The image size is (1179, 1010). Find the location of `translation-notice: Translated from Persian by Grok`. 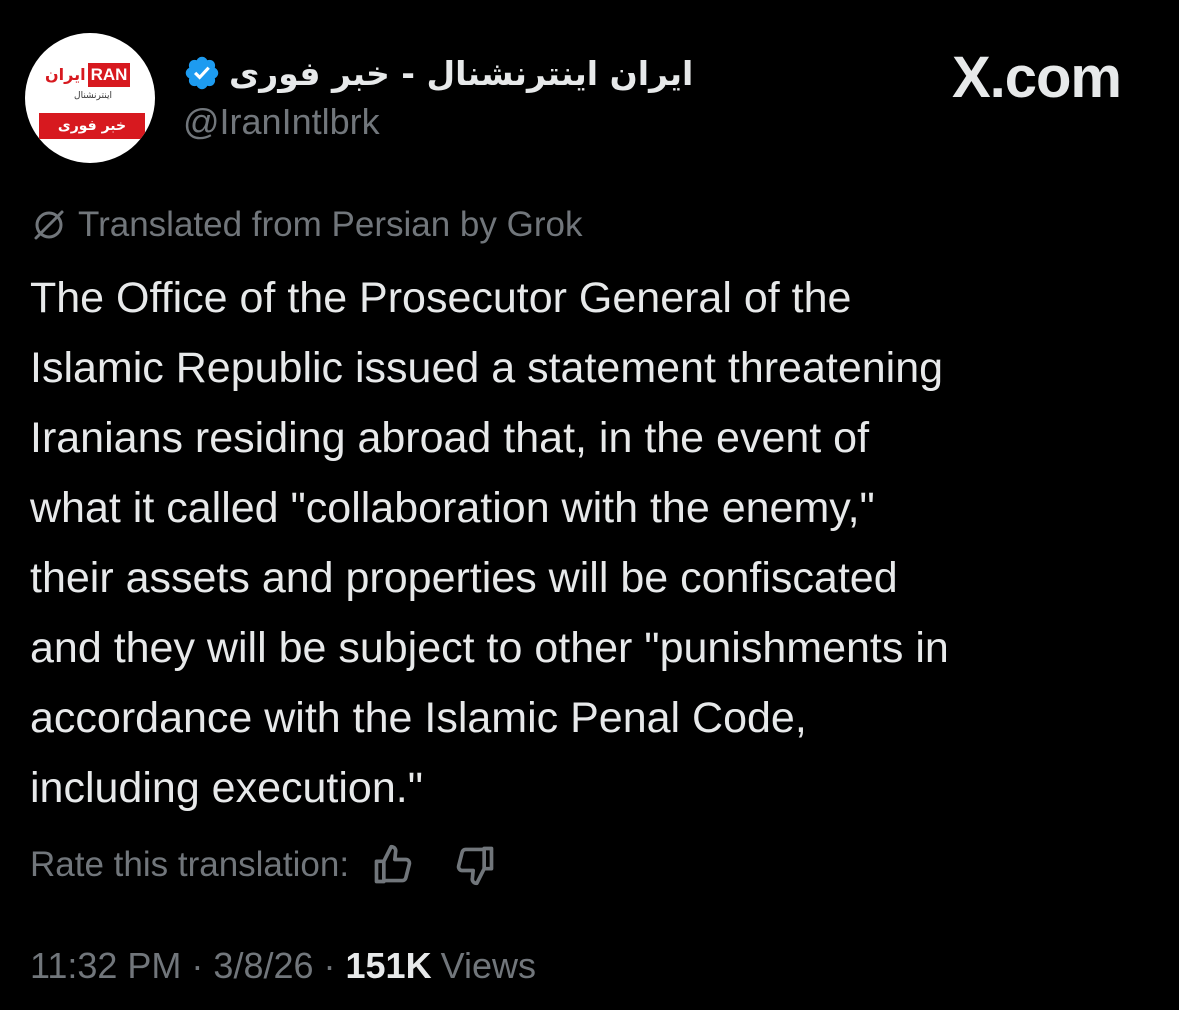

translation-notice: Translated from Persian by Grok is located at coordinates (306, 225).